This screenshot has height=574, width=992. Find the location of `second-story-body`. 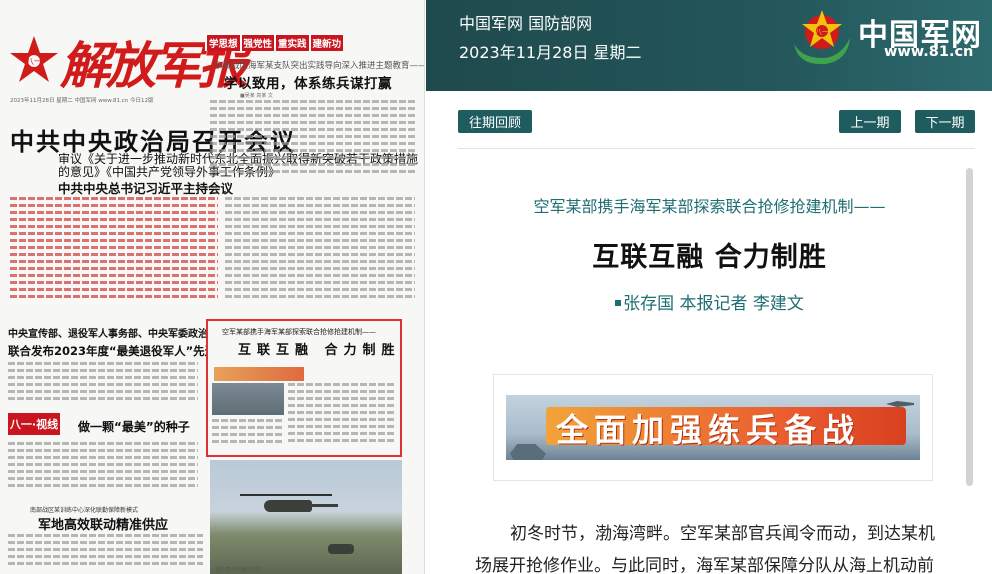

second-story-body is located at coordinates (103, 386).